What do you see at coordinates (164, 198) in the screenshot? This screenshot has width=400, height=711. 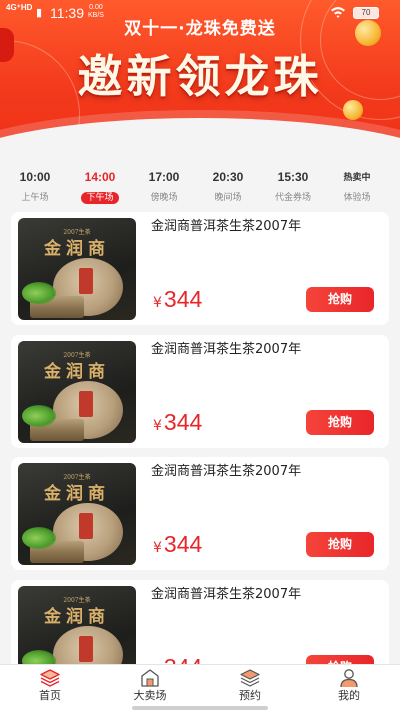 I see `tab-label: 傍晚场` at bounding box center [164, 198].